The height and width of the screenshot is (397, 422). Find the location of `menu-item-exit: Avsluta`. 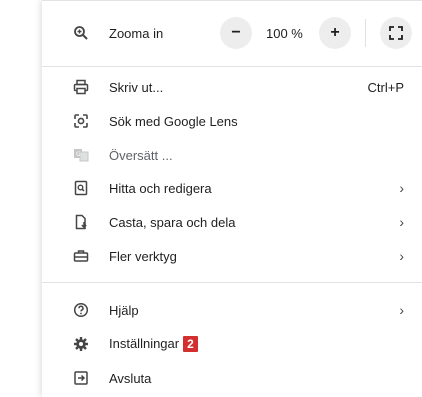

menu-item-exit: Avsluta is located at coordinates (232, 378).